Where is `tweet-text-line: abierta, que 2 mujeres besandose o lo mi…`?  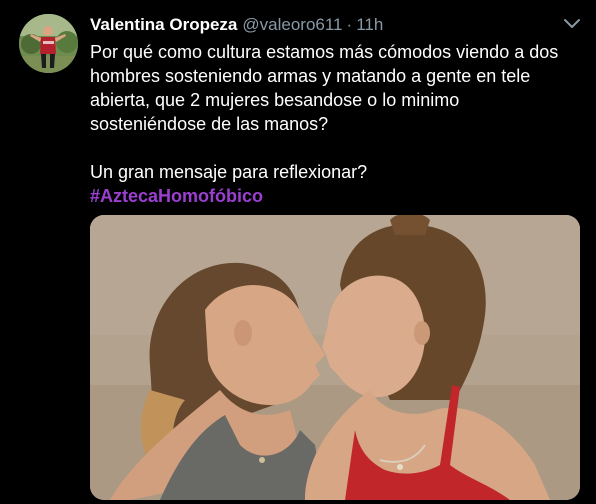
tweet-text-line: abierta, que 2 mujeres besandose o lo mi… is located at coordinates (275, 100).